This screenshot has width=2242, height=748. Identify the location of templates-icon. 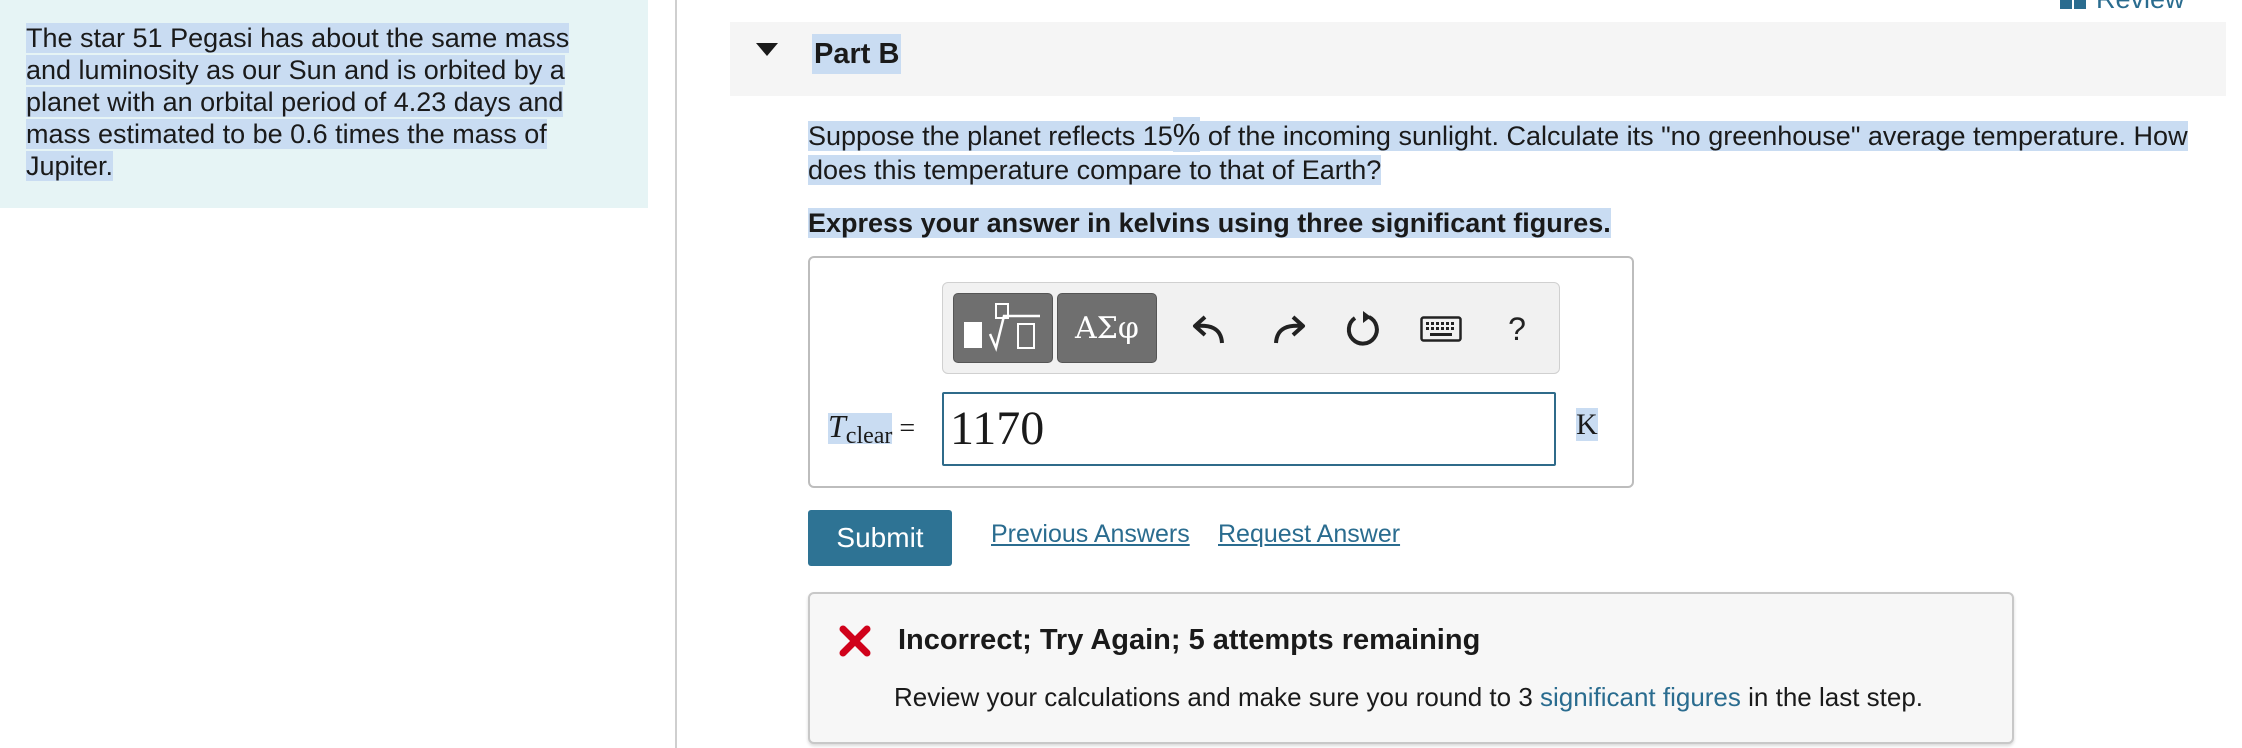
(1002, 327).